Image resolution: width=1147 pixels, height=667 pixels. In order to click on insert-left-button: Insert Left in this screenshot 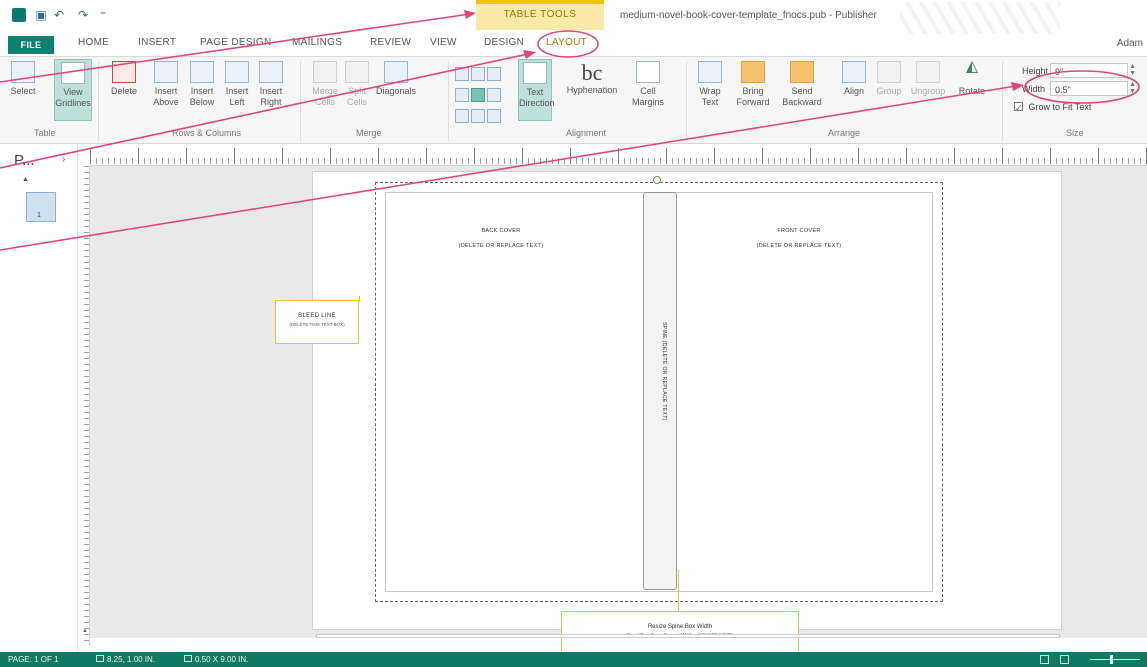, I will do `click(237, 84)`.